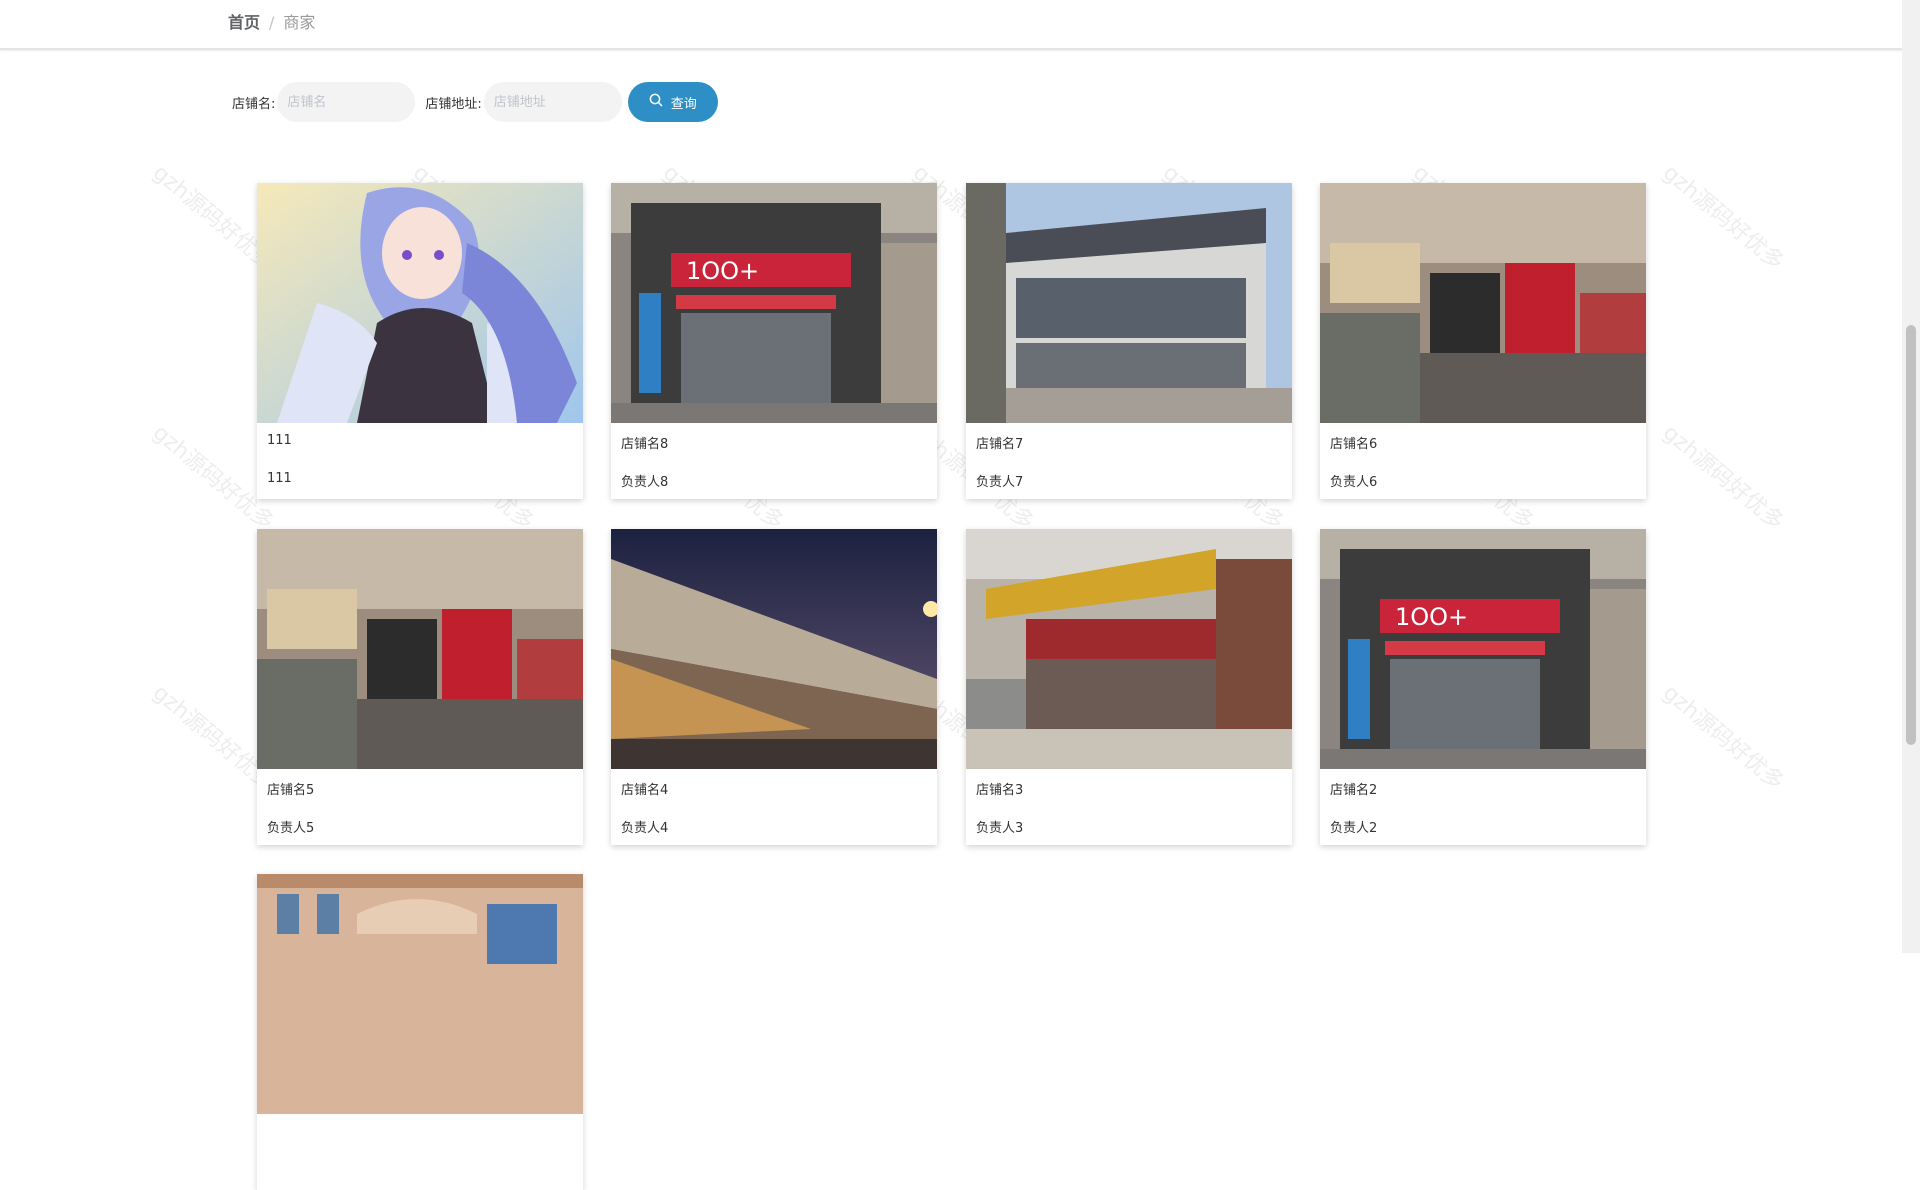 Image resolution: width=1920 pixels, height=1190 pixels. I want to click on shop-name-label: 店铺名:, so click(254, 104).